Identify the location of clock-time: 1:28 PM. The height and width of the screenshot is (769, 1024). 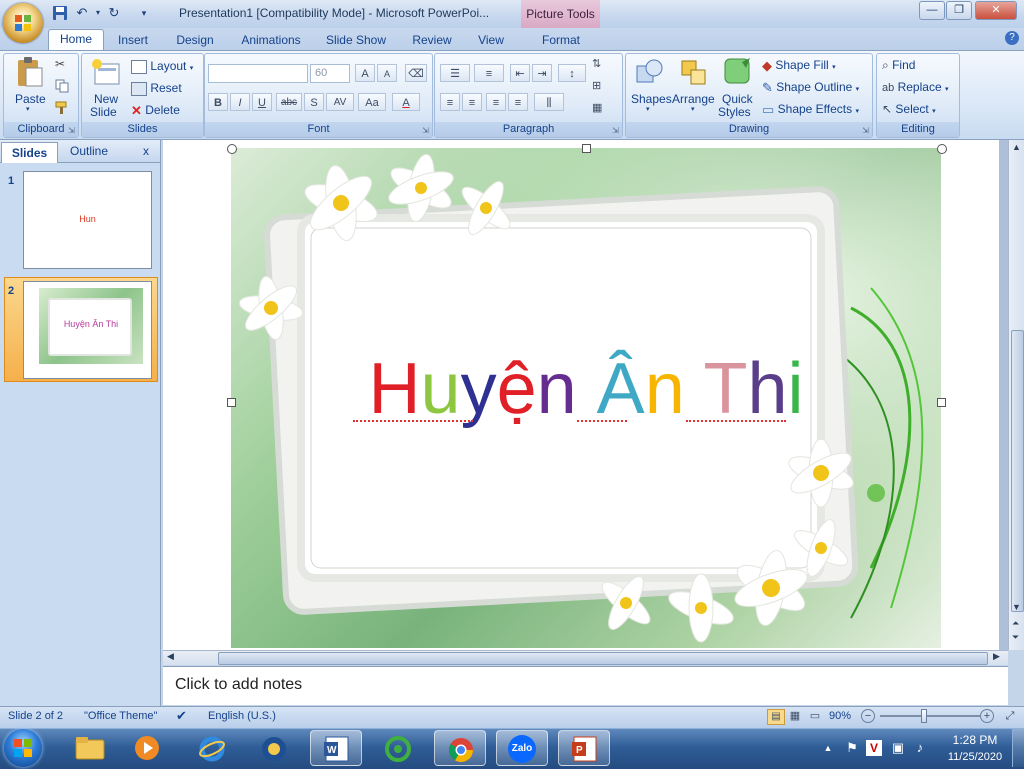
(975, 740).